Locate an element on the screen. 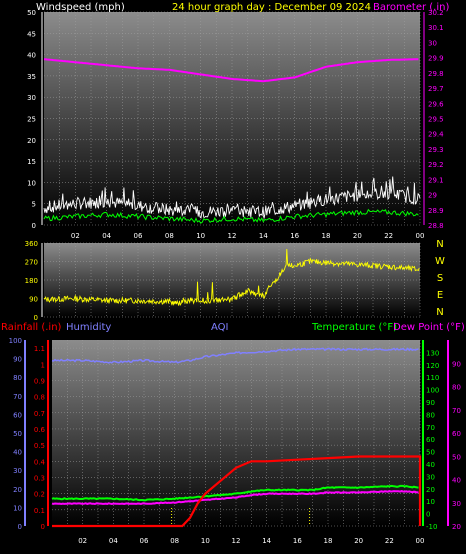 The width and height of the screenshot is (466, 554). y-tick-label-temperature: 90 is located at coordinates (430, 403).